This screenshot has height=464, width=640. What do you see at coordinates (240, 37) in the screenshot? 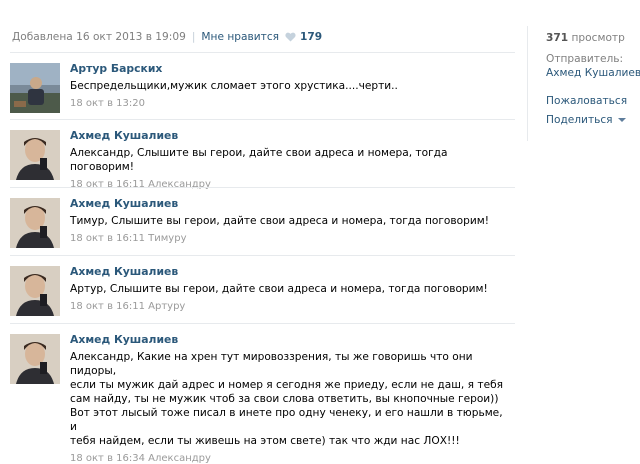
I see `like-button: Мне нравится` at bounding box center [240, 37].